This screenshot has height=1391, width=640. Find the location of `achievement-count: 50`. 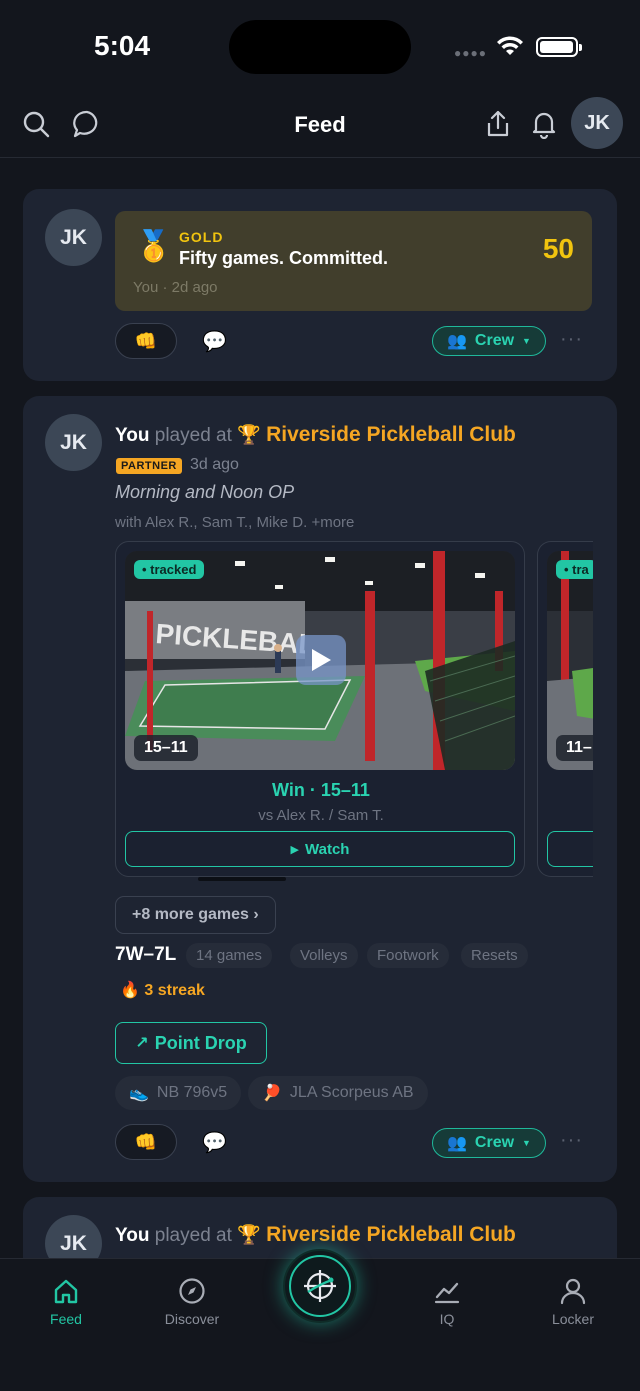

achievement-count: 50 is located at coordinates (558, 248).